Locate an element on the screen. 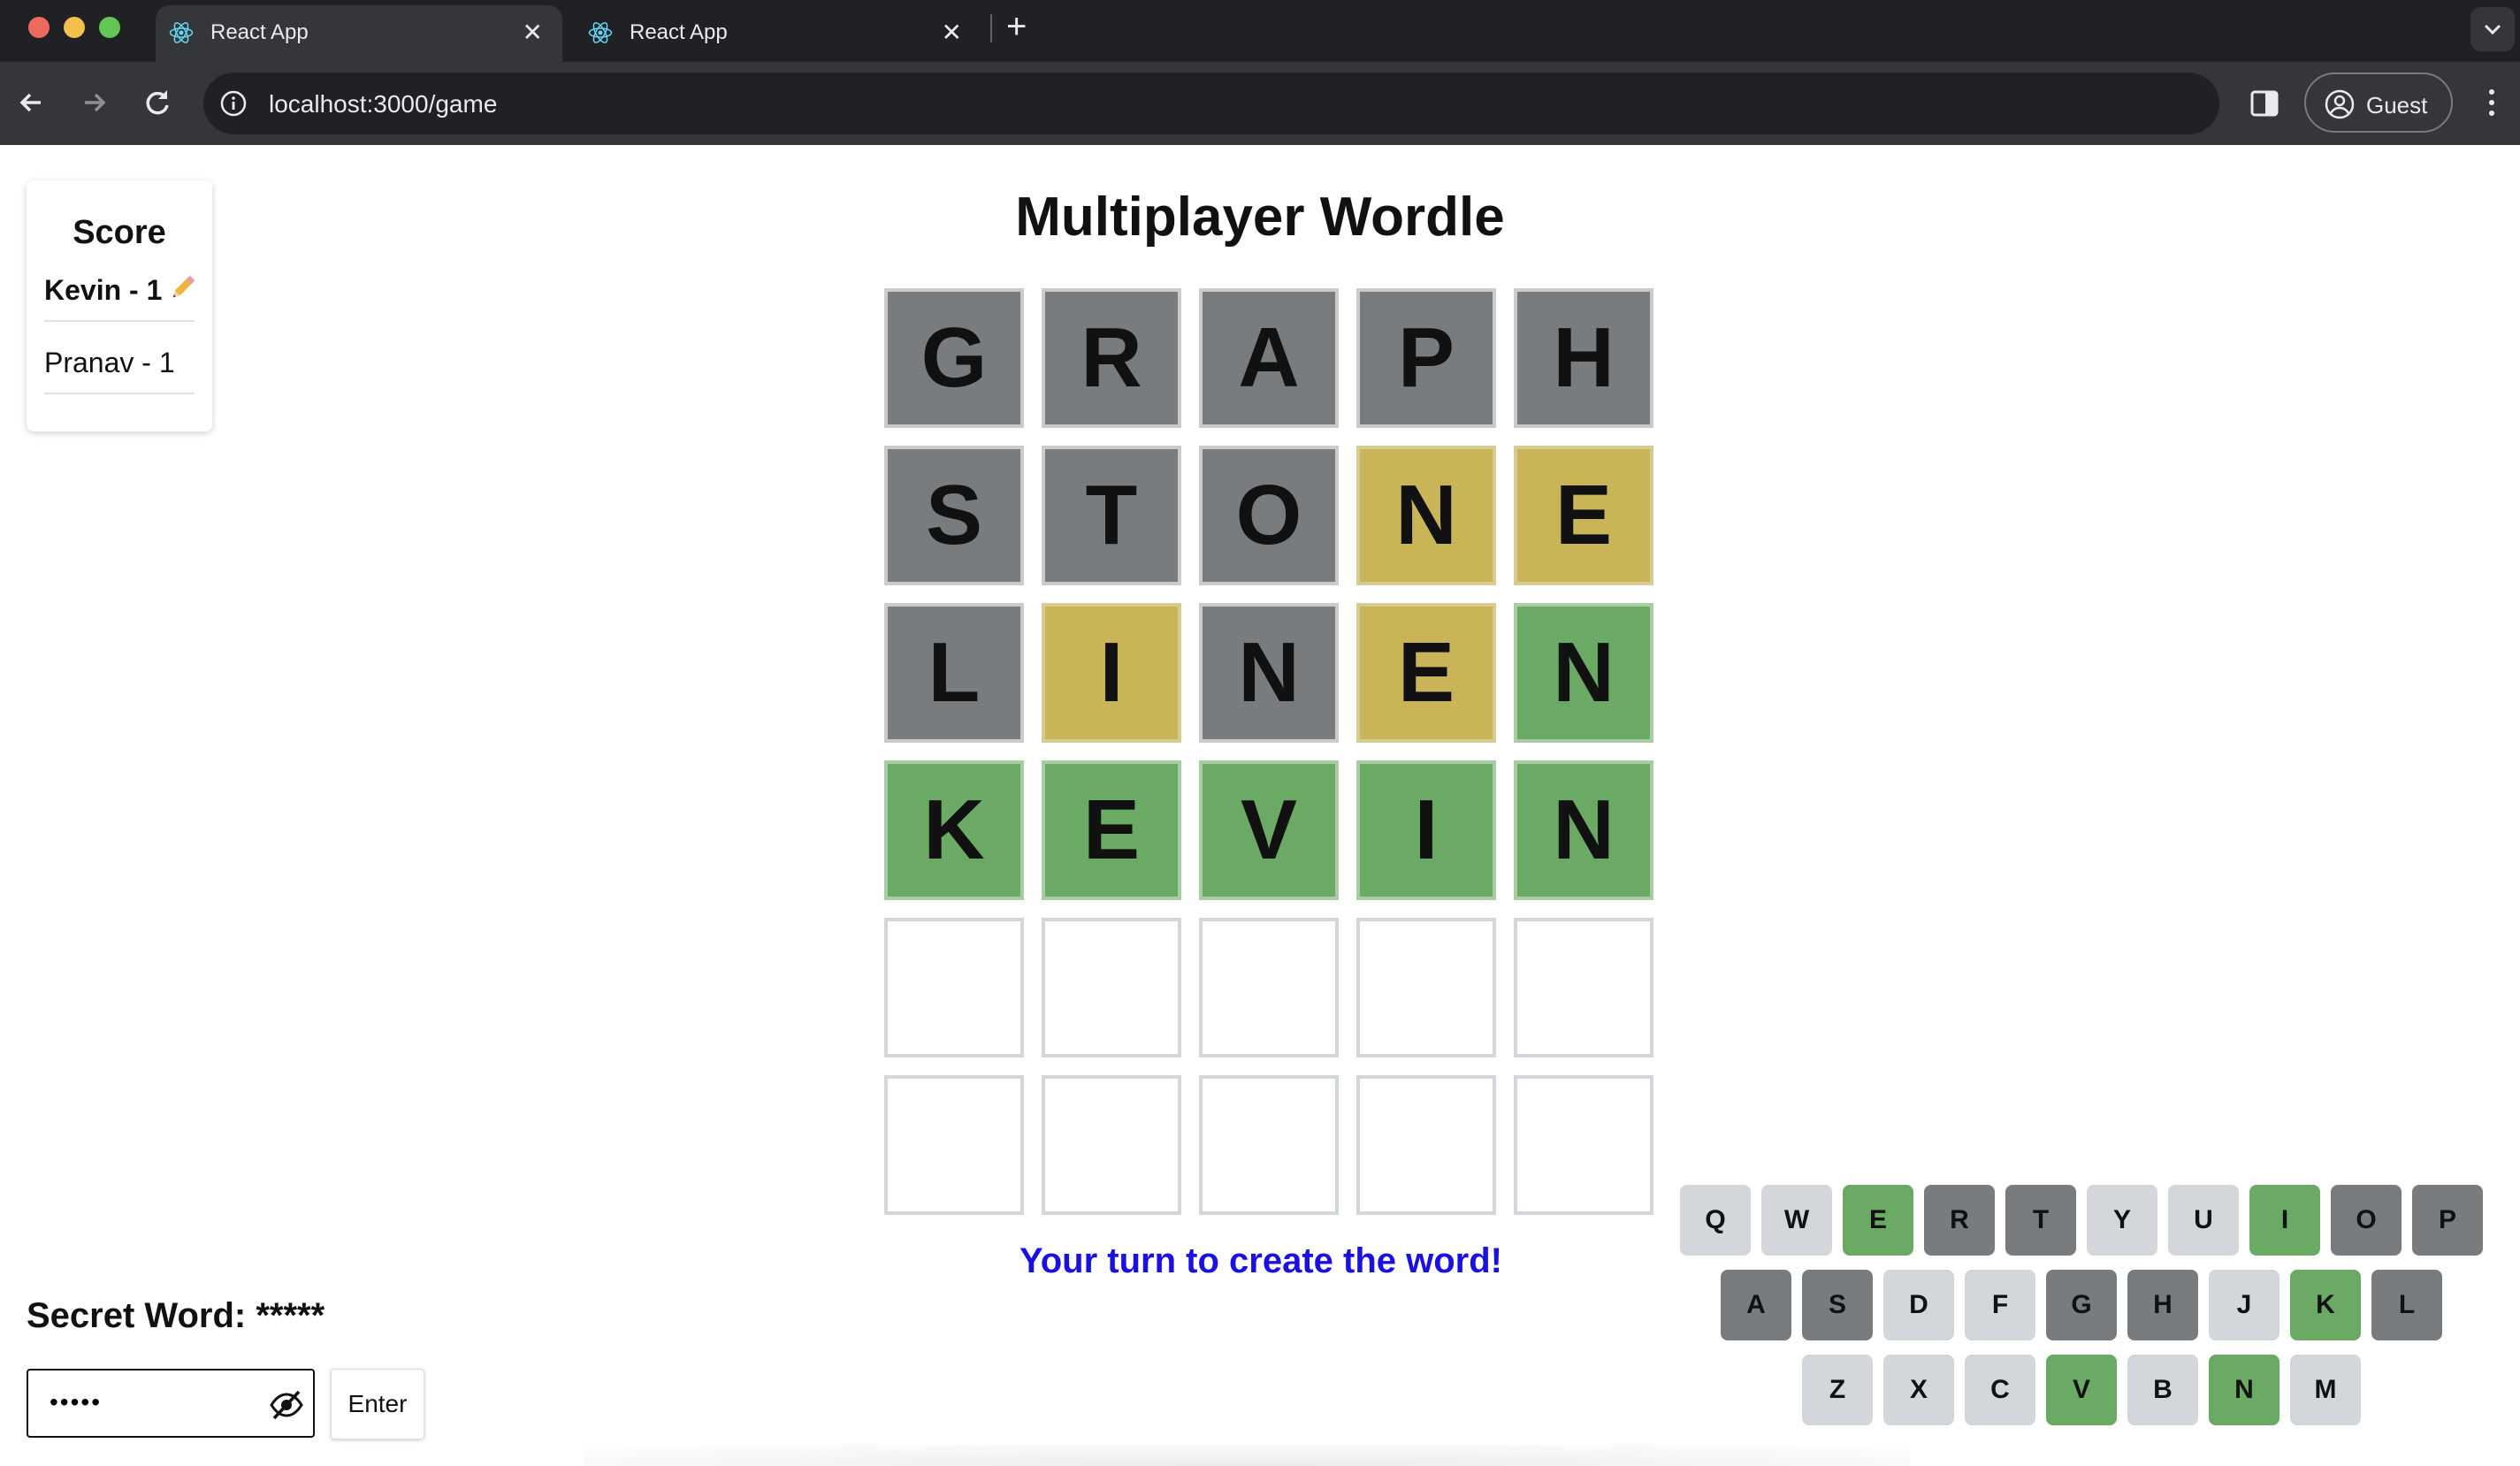 The height and width of the screenshot is (1466, 2520). letter-tile: H is located at coordinates (1583, 358).